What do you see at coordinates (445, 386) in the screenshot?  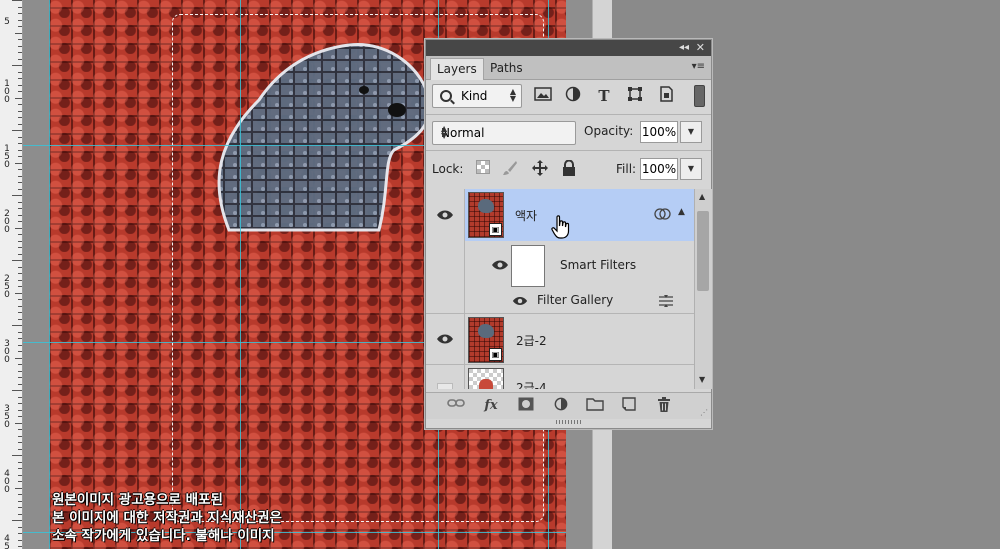 I see `visibility-off-box` at bounding box center [445, 386].